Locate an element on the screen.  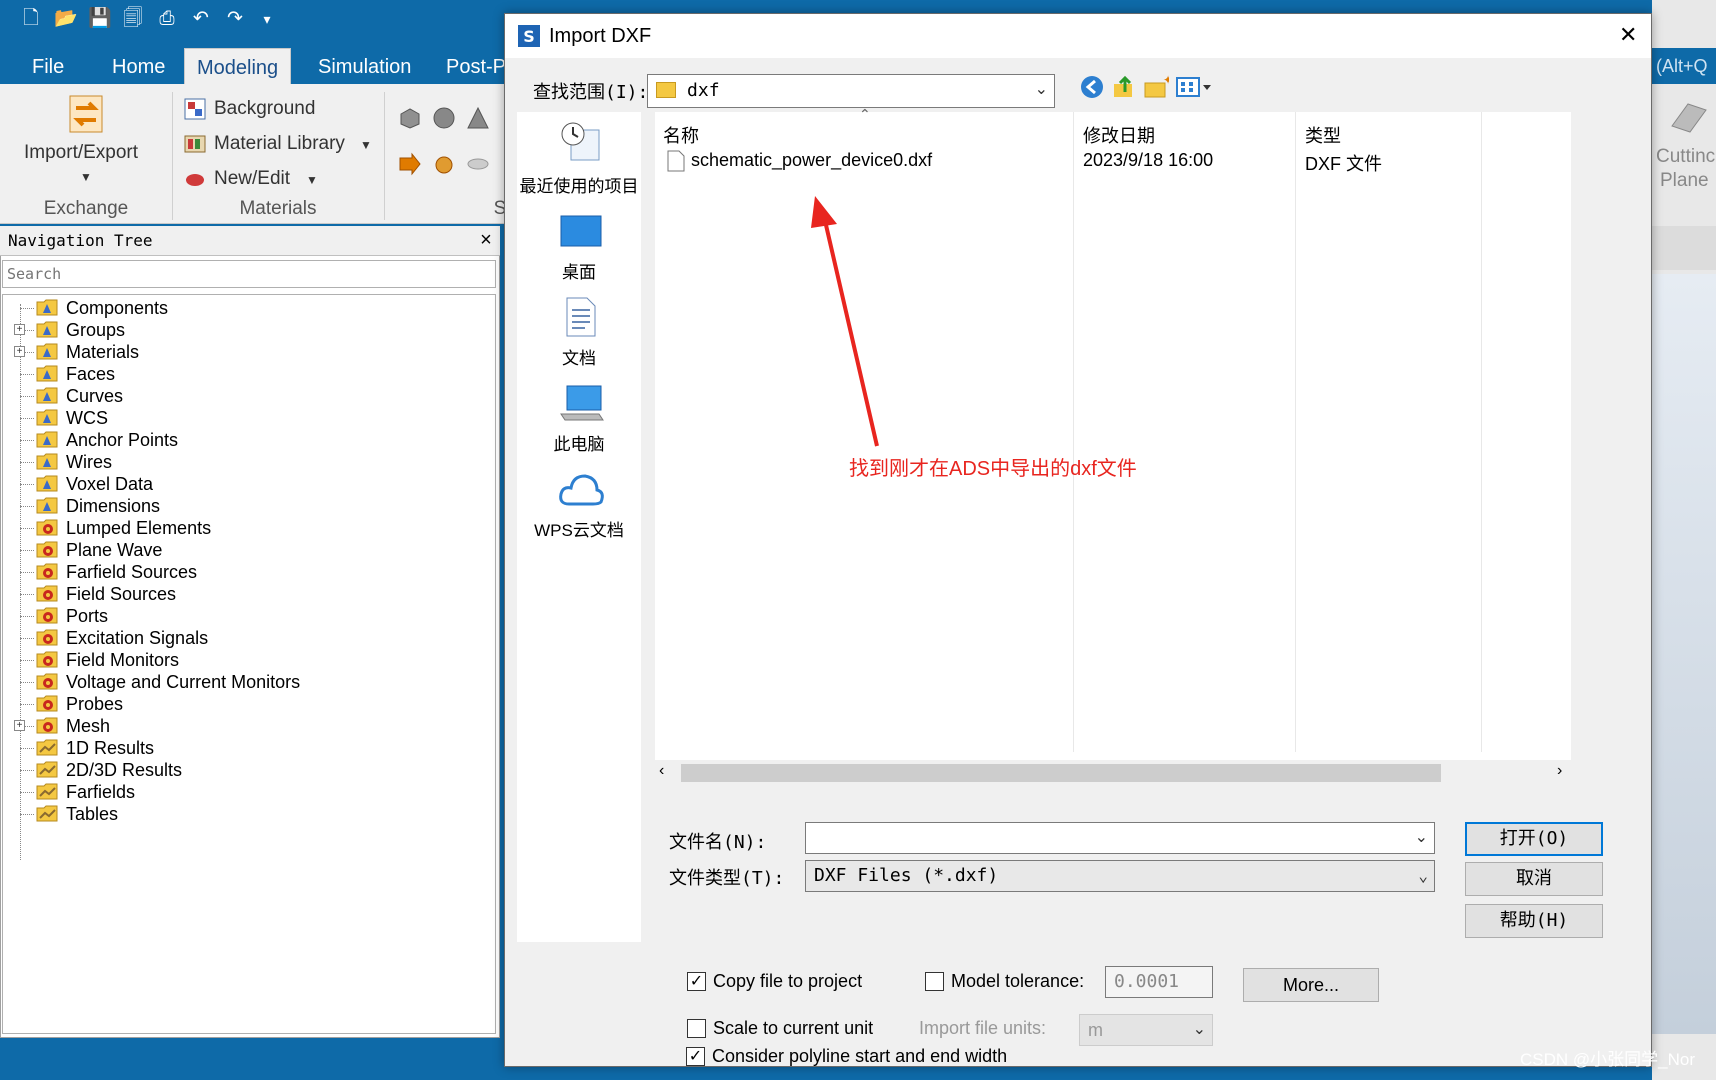
customize-dropdown-icon: ▾ is located at coordinates (267, 19).